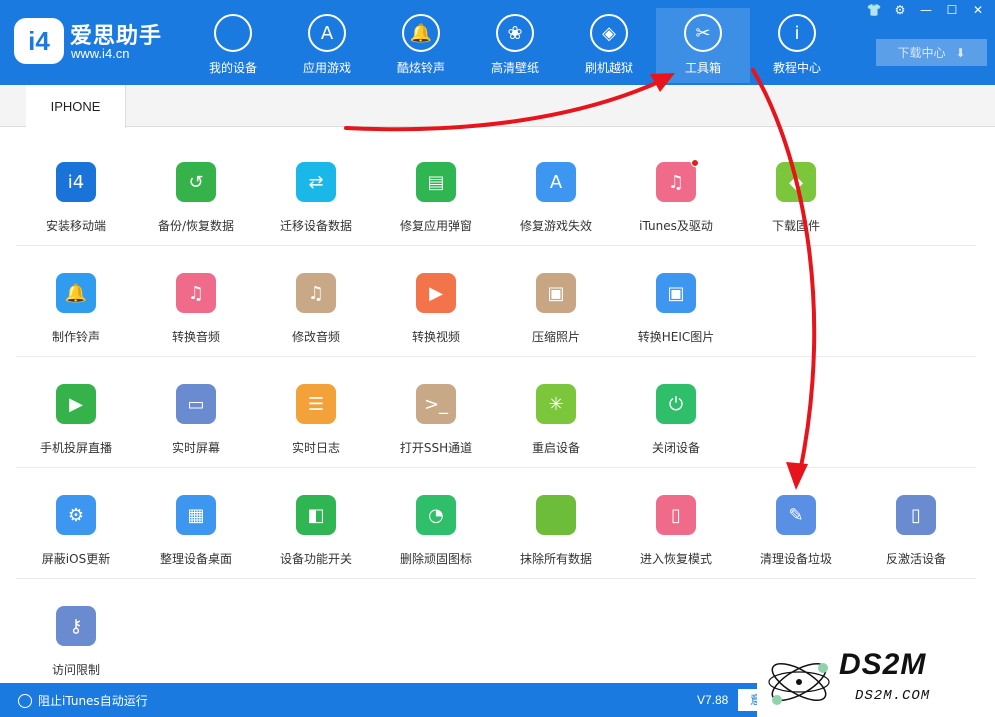 This screenshot has height=717, width=995. Describe the element at coordinates (196, 301) in the screenshot. I see `tool-item: ♫ 转换音频` at that location.